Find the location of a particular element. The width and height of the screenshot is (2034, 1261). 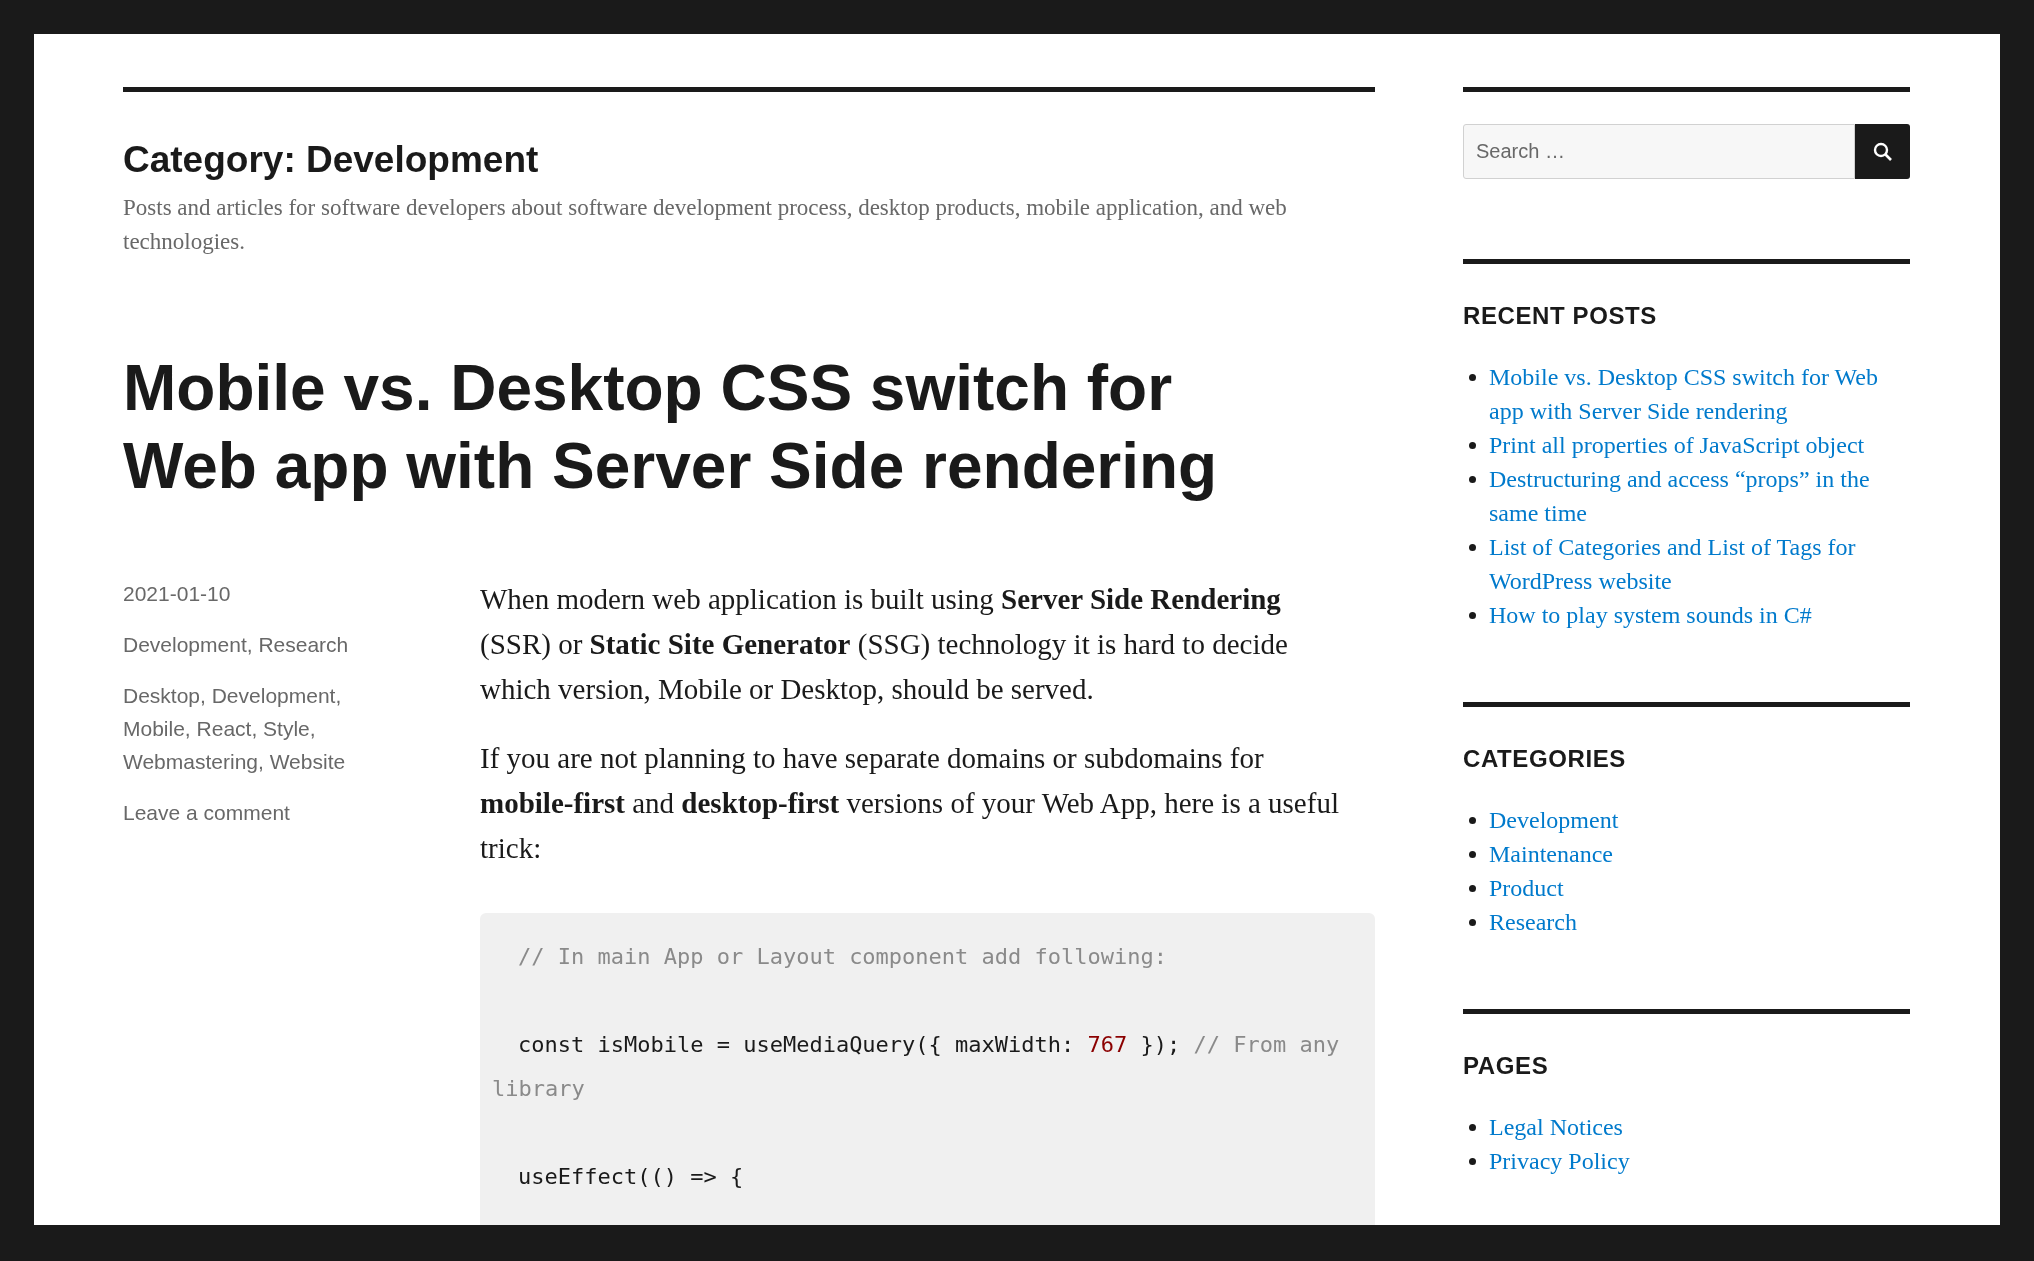

sidebar-link: Legal Notices is located at coordinates (1556, 1127).